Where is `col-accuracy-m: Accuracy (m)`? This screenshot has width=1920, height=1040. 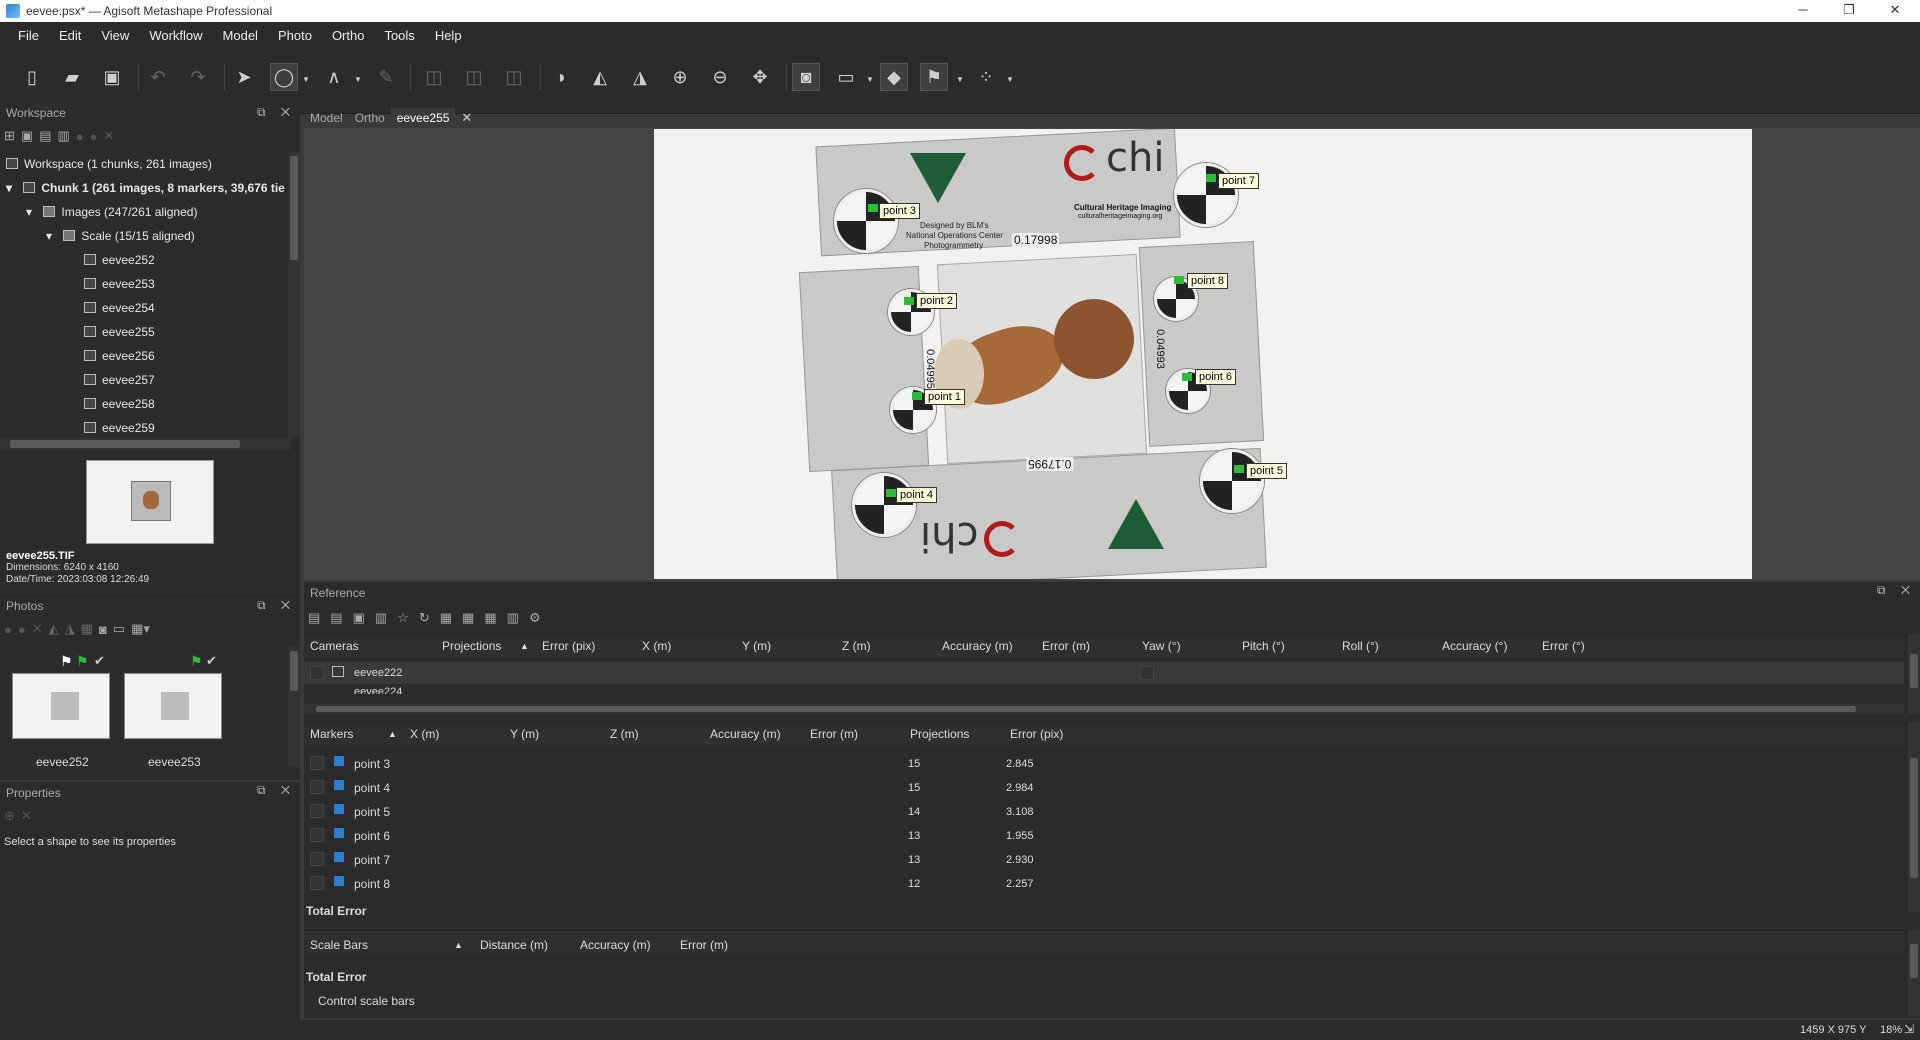 col-accuracy-m: Accuracy (m) is located at coordinates (745, 734).